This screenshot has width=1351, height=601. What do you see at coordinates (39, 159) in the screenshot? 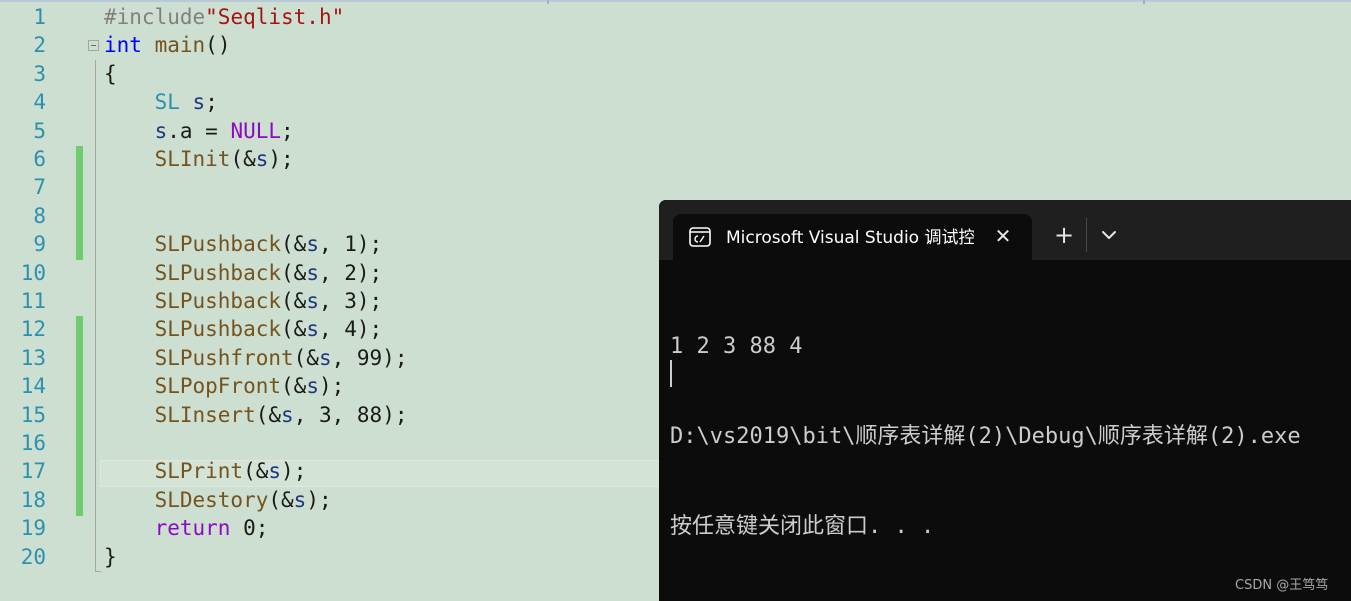
I see `line-number: 6` at bounding box center [39, 159].